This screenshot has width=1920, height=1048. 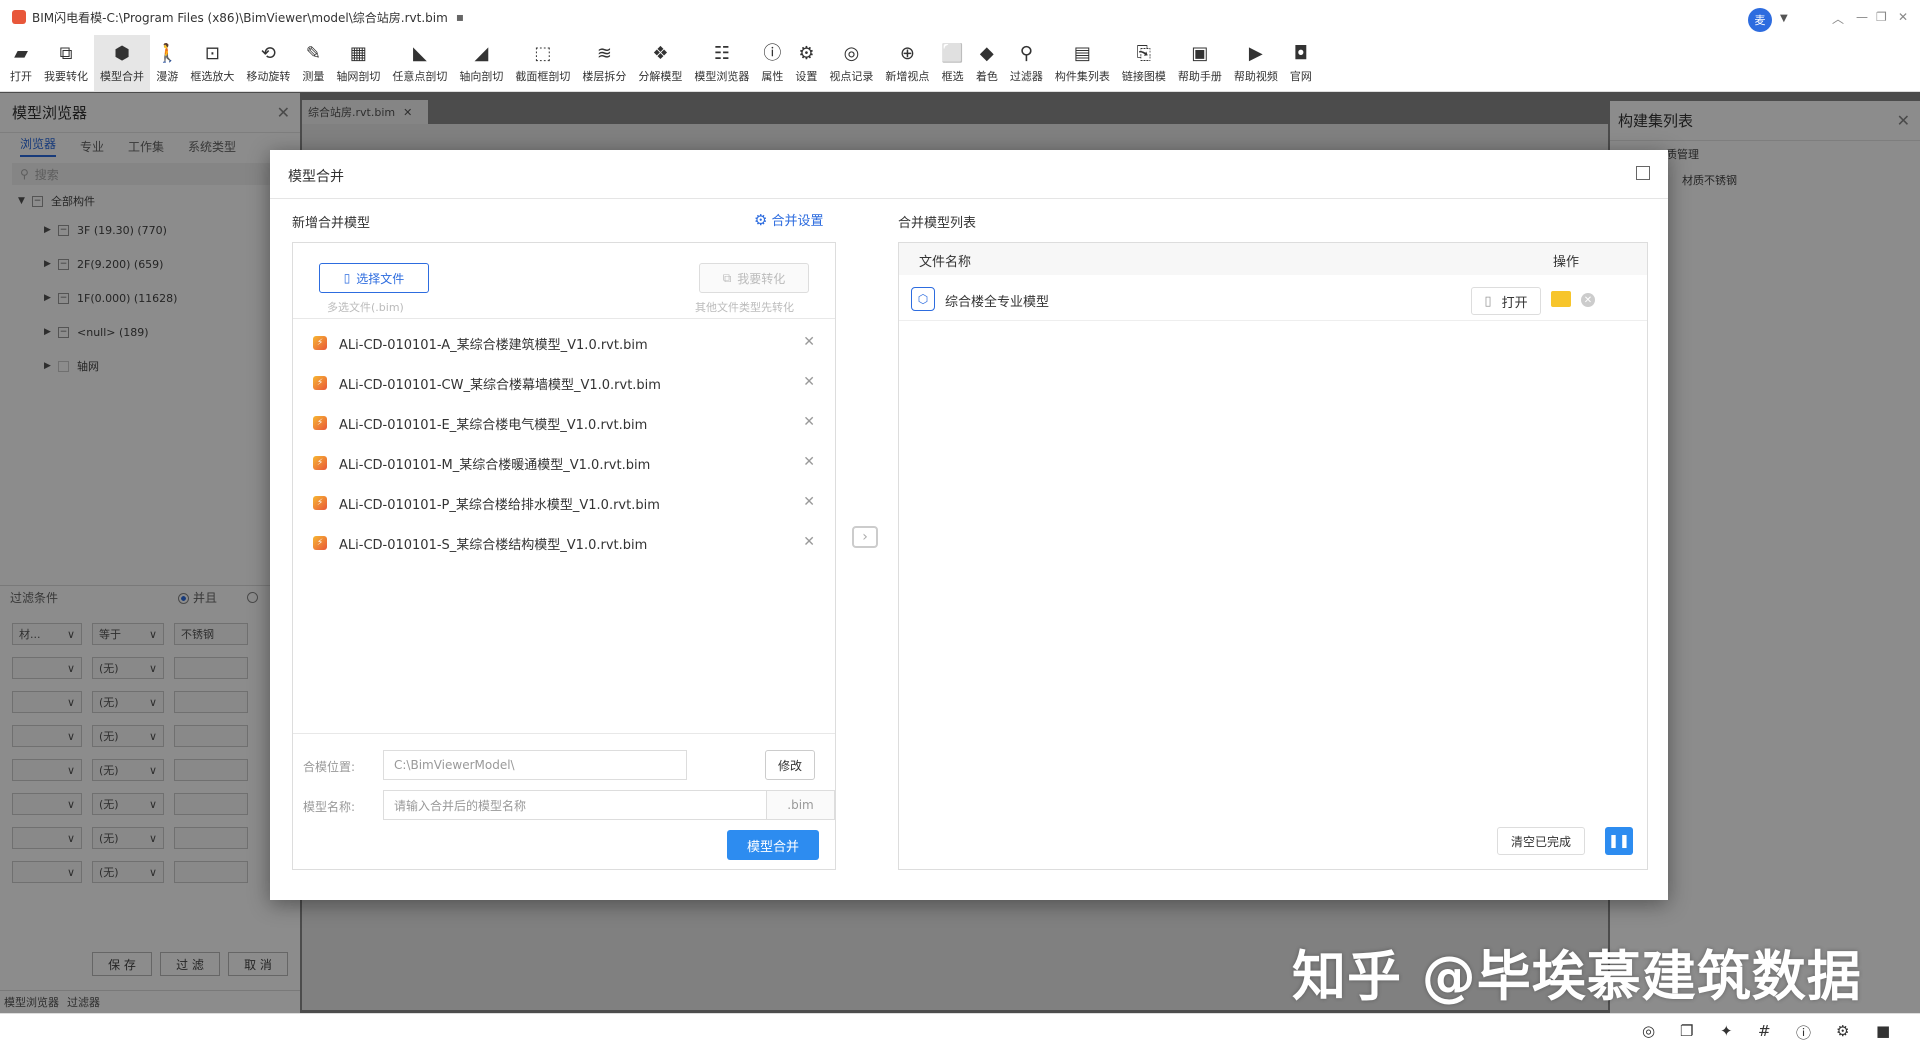 What do you see at coordinates (313, 76) in the screenshot?
I see `toolbar-label: 测量` at bounding box center [313, 76].